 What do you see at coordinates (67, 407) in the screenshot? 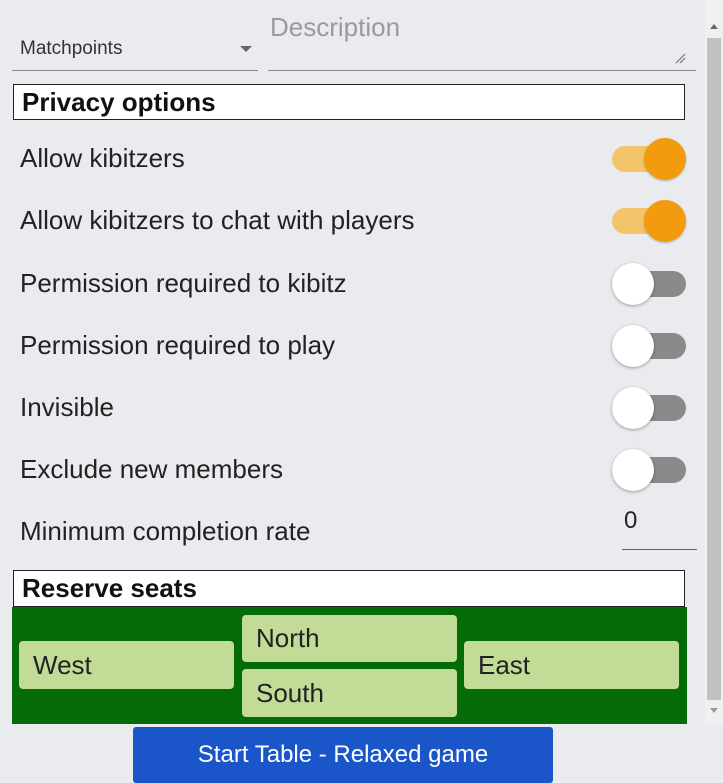
I see `option-label: Invisible` at bounding box center [67, 407].